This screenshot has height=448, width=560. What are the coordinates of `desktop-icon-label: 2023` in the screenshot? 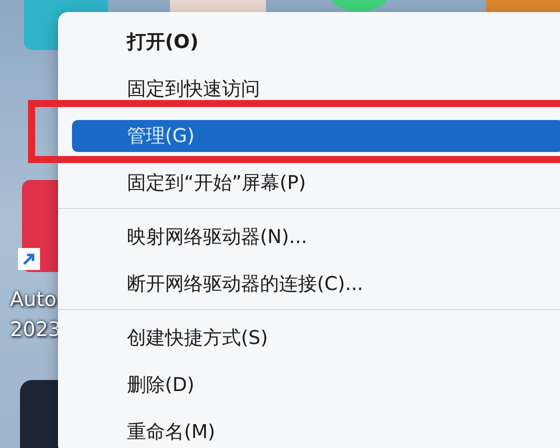 It's located at (35, 329).